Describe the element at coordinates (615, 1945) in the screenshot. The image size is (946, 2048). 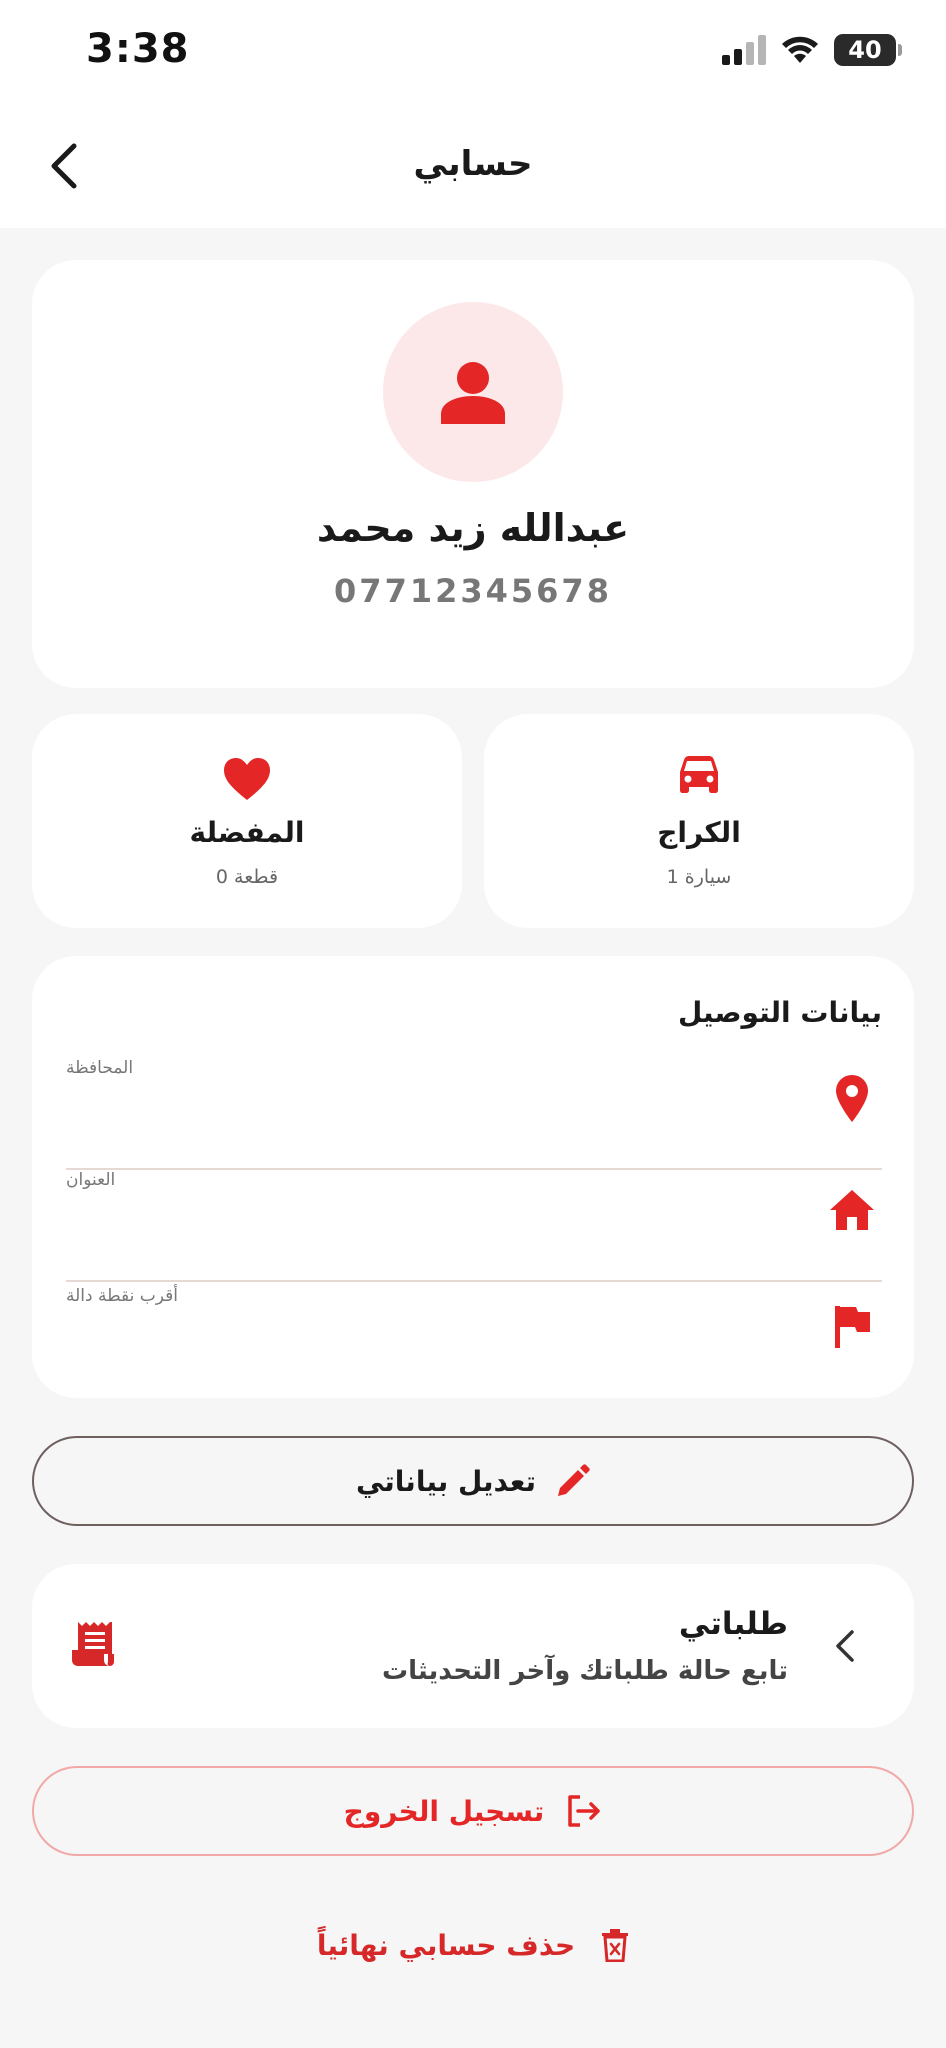
I see `trash-icon` at that location.